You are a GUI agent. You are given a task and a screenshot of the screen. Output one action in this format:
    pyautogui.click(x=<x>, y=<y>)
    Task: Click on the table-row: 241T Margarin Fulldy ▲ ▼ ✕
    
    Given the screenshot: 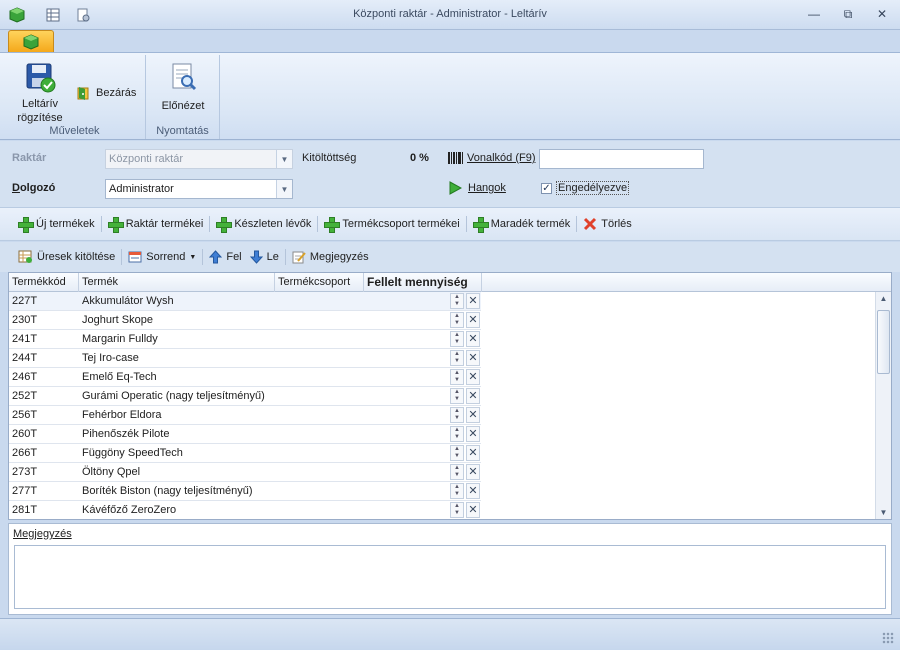 What is the action you would take?
    pyautogui.click(x=245, y=339)
    